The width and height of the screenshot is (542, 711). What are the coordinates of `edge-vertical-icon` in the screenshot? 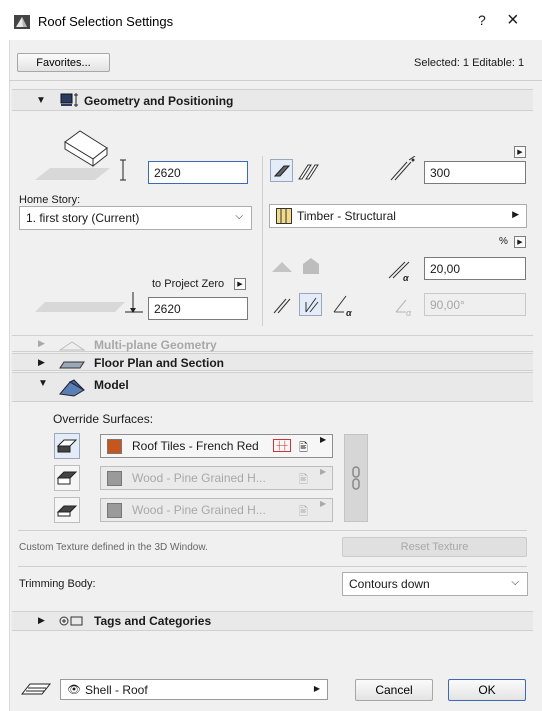 It's located at (282, 306).